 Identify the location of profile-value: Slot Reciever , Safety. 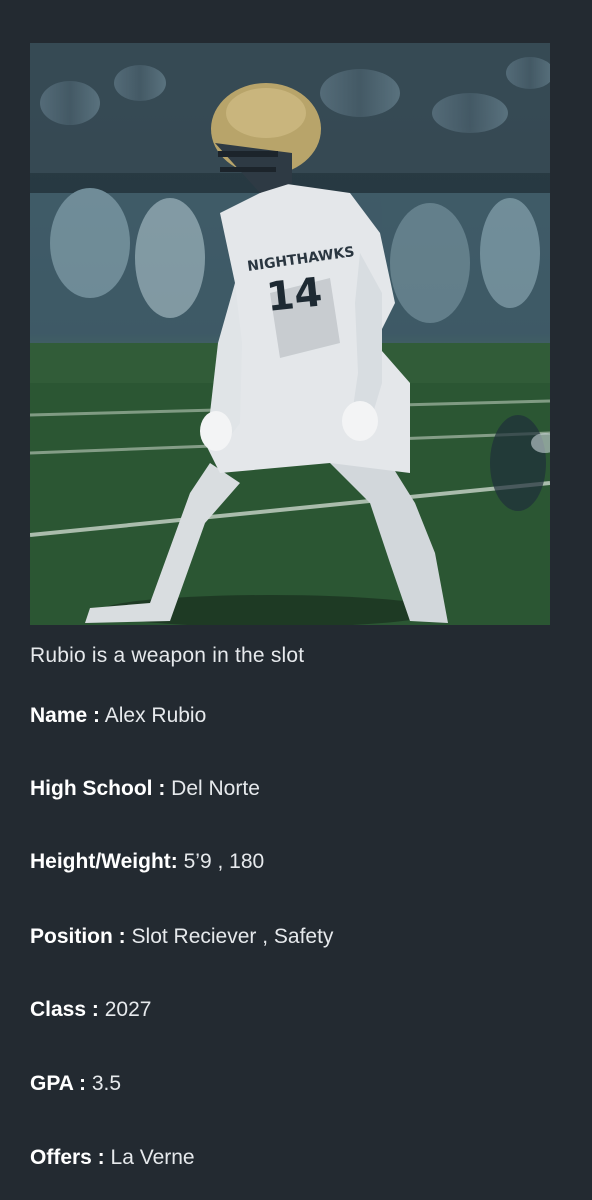
(232, 936).